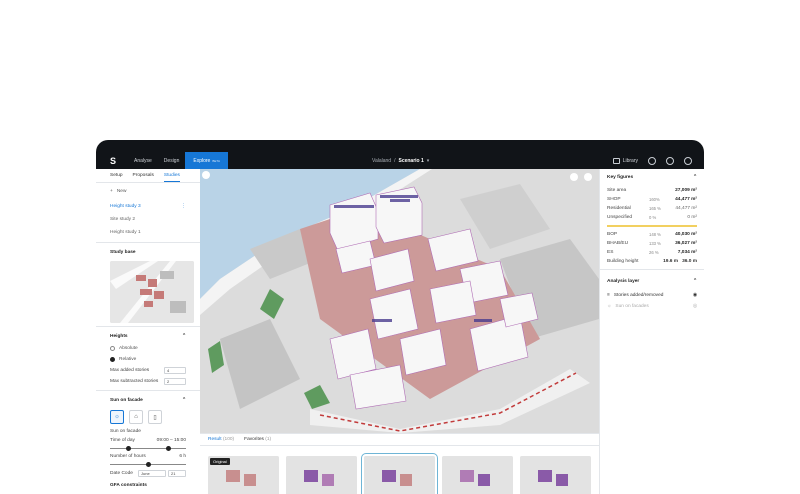  I want to click on num-hours-row: Number of hours 6 h, so click(148, 456).